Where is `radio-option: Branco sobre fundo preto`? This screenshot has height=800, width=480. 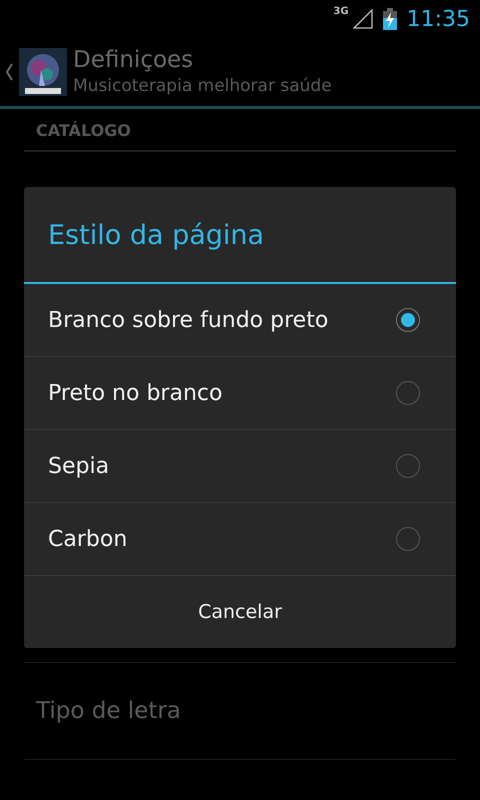
radio-option: Branco sobre fundo preto is located at coordinates (240, 320).